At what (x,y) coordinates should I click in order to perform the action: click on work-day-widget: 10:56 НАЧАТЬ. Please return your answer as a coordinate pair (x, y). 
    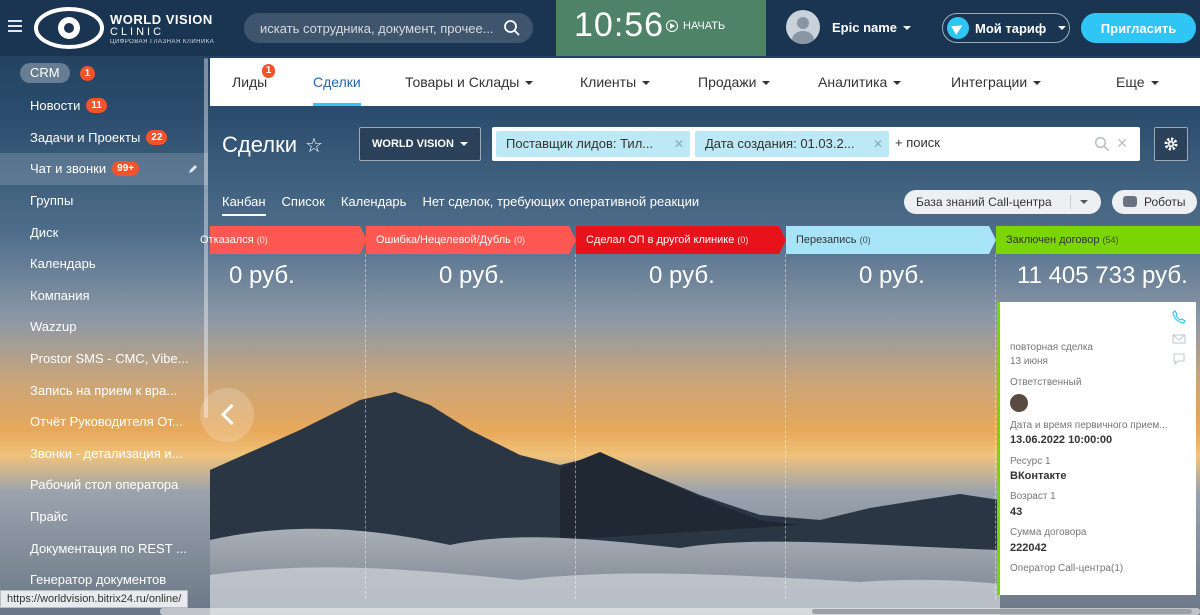
    Looking at the image, I should click on (661, 28).